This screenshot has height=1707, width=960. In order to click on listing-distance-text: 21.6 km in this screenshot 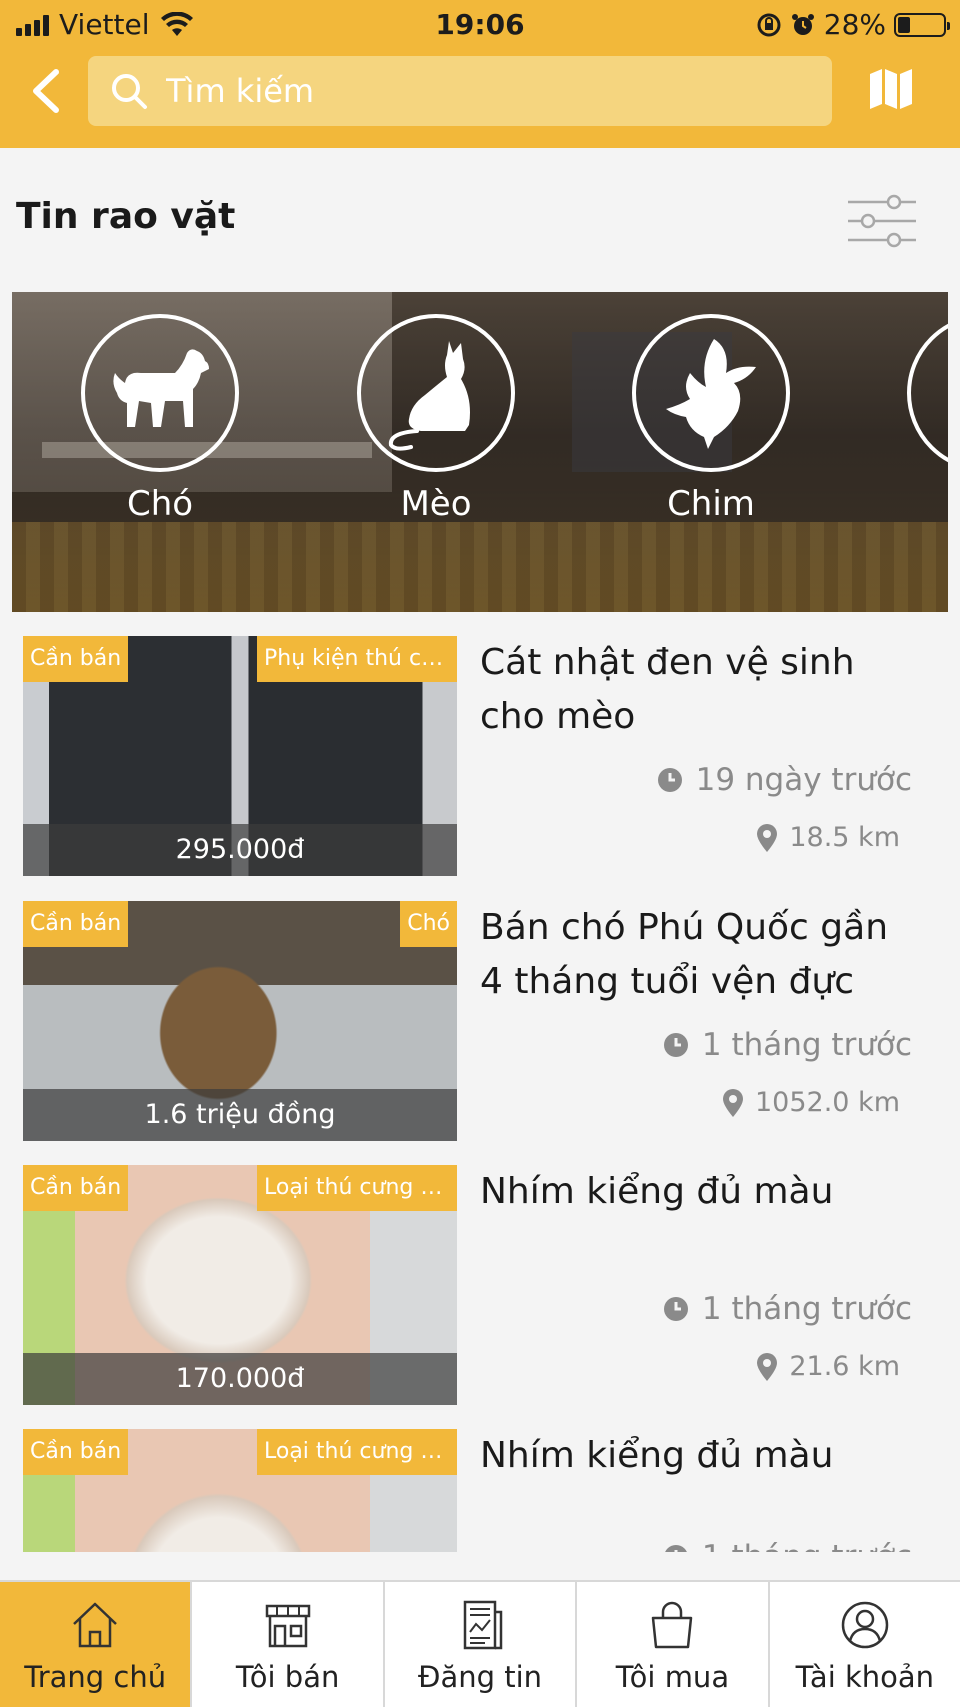, I will do `click(844, 1366)`.